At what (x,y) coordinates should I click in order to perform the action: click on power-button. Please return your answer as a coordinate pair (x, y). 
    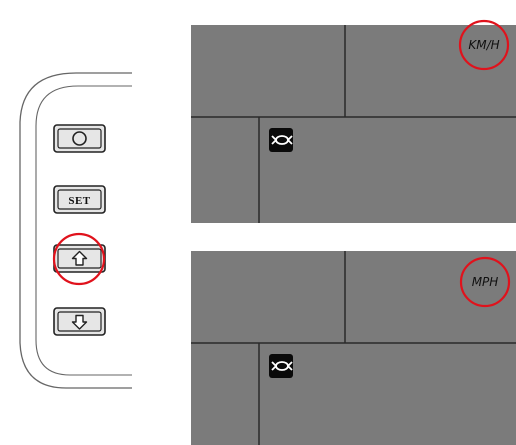
    Looking at the image, I should click on (79, 138).